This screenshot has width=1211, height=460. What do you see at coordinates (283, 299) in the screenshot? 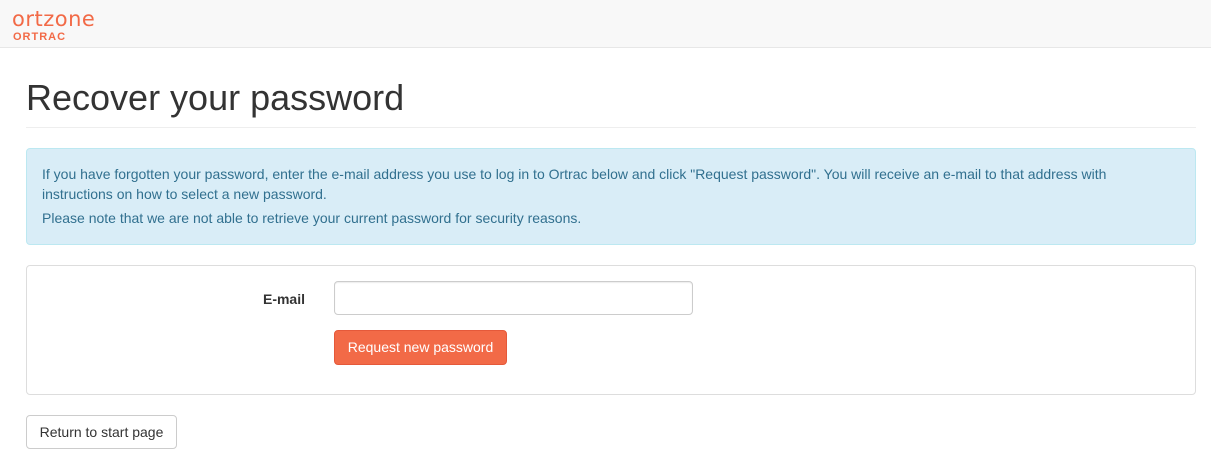
I see `email-label: E-mail` at bounding box center [283, 299].